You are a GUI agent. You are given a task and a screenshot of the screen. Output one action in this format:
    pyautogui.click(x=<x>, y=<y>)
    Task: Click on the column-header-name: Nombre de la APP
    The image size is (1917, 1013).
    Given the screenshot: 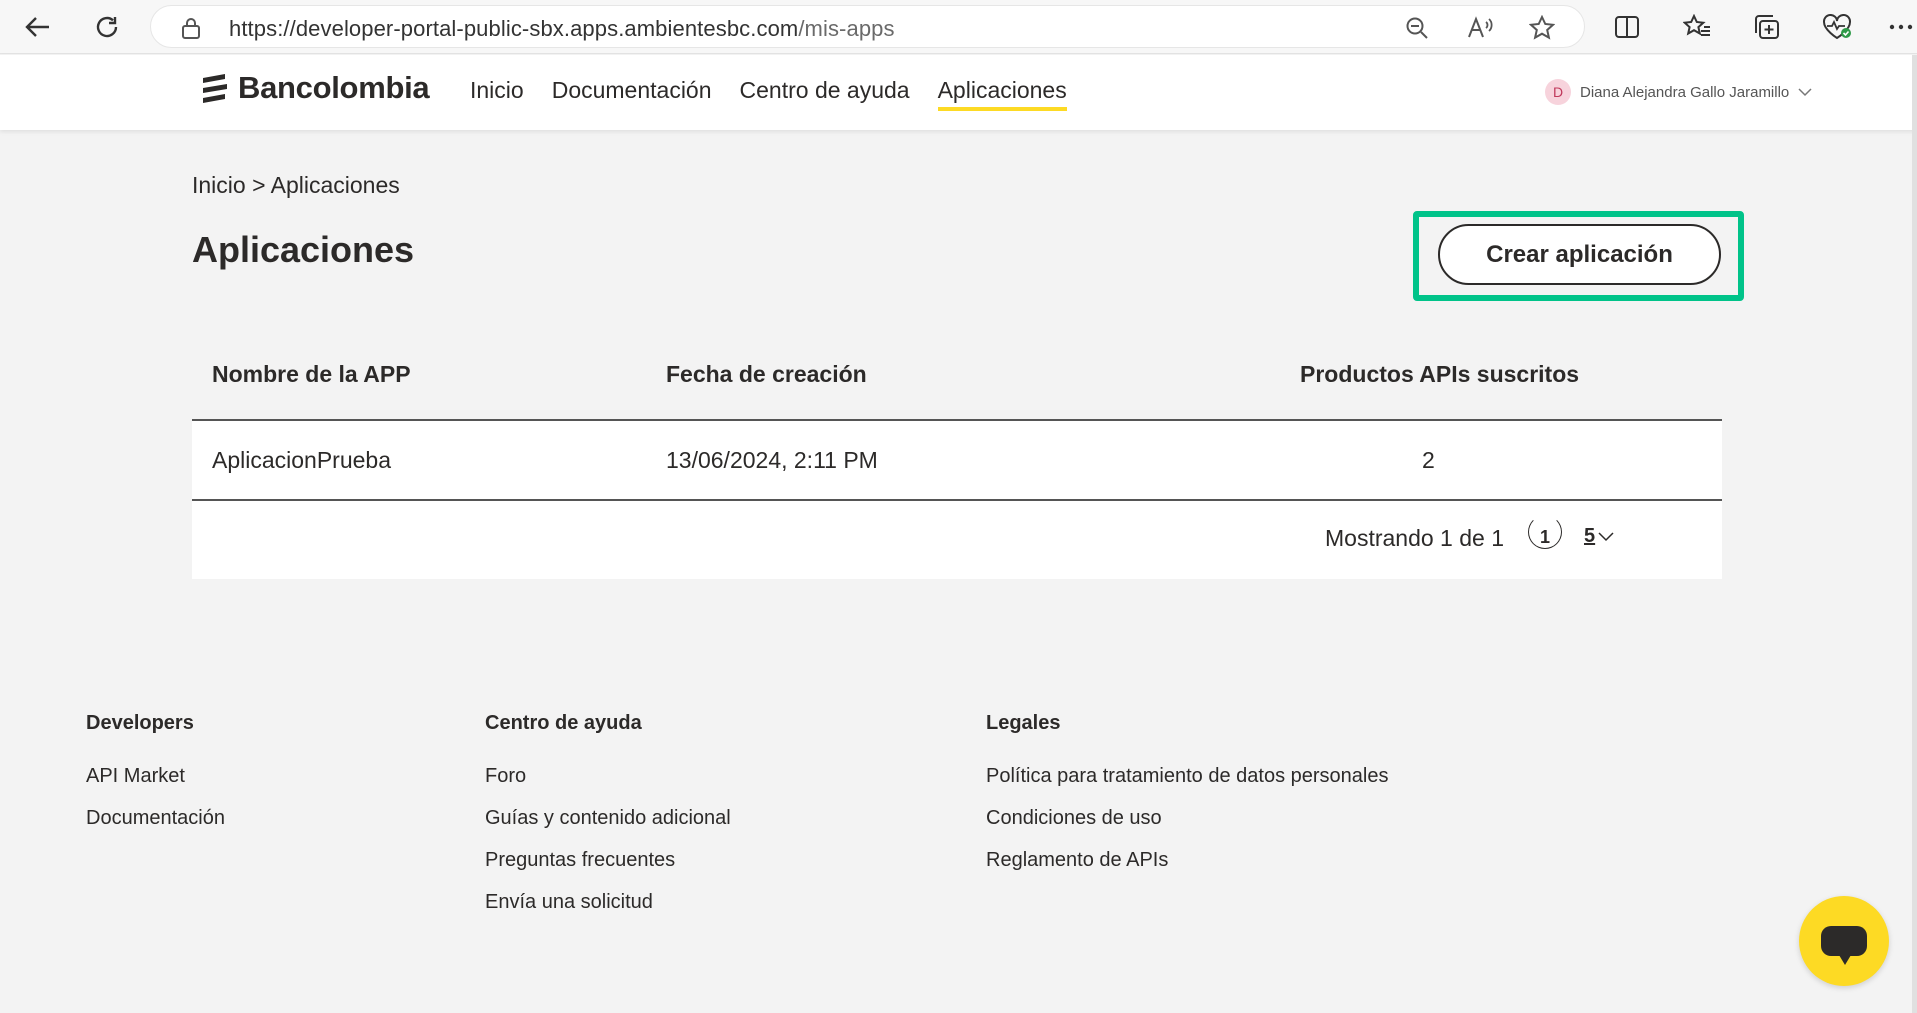 What is the action you would take?
    pyautogui.click(x=311, y=374)
    